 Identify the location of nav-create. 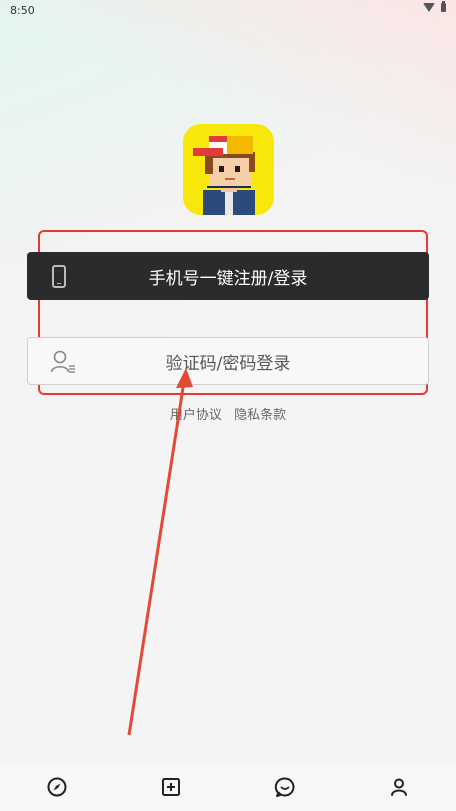
(171, 787).